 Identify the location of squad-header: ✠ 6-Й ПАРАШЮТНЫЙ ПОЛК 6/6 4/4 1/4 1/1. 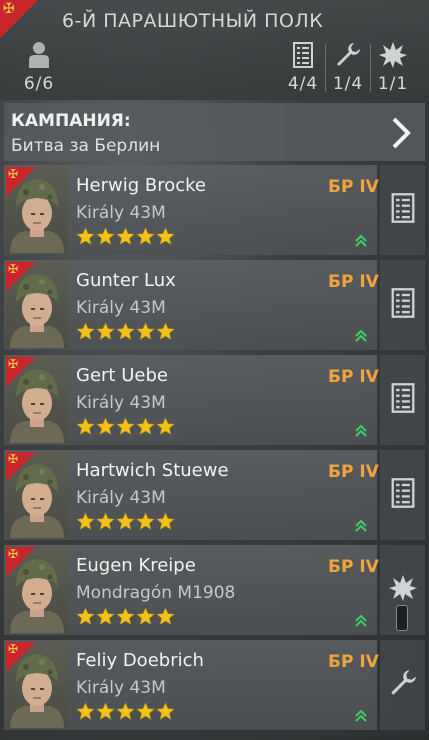
(214, 50).